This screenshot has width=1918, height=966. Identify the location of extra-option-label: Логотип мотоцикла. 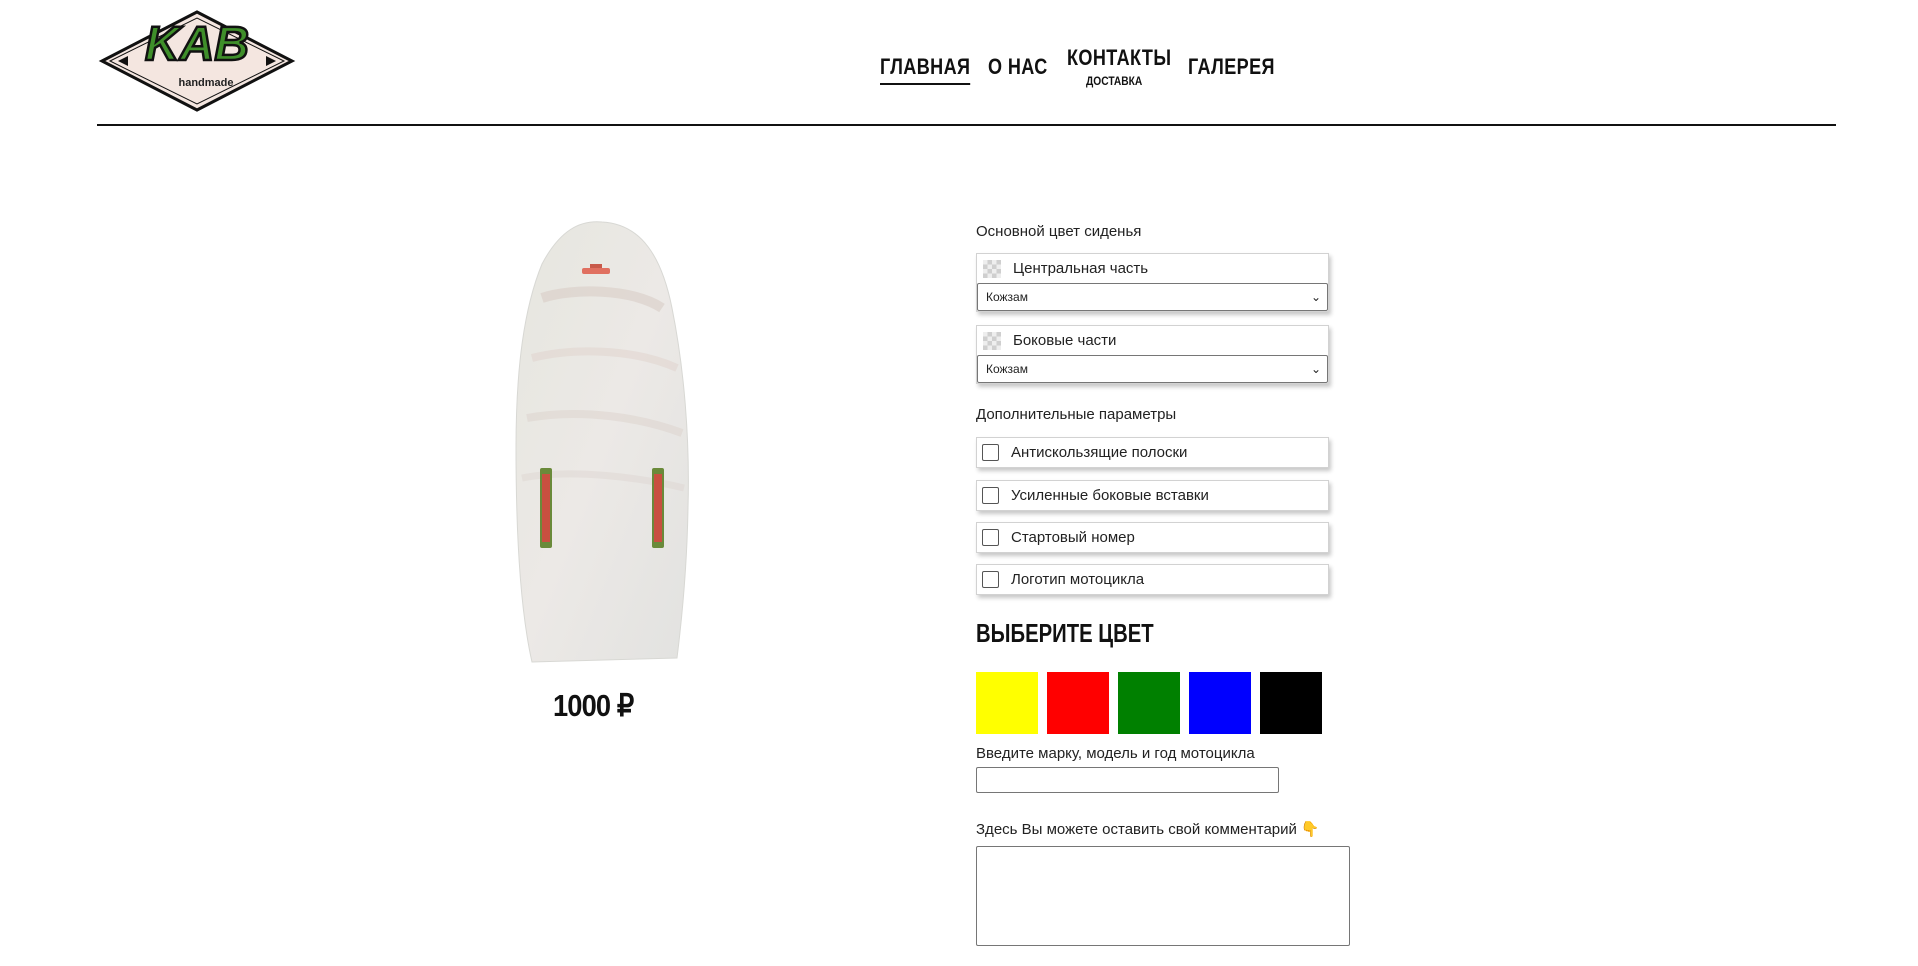
(1078, 579).